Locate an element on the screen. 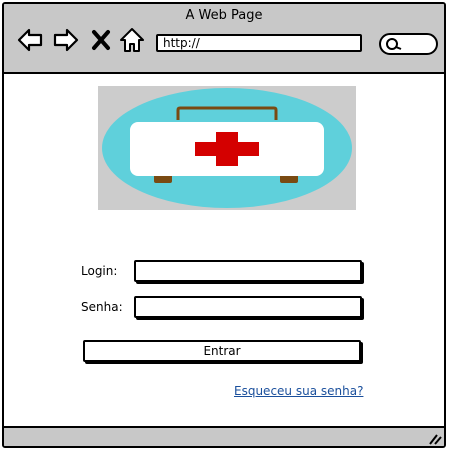 Image resolution: width=450 pixels, height=452 pixels. login-label: Login: is located at coordinates (99, 271).